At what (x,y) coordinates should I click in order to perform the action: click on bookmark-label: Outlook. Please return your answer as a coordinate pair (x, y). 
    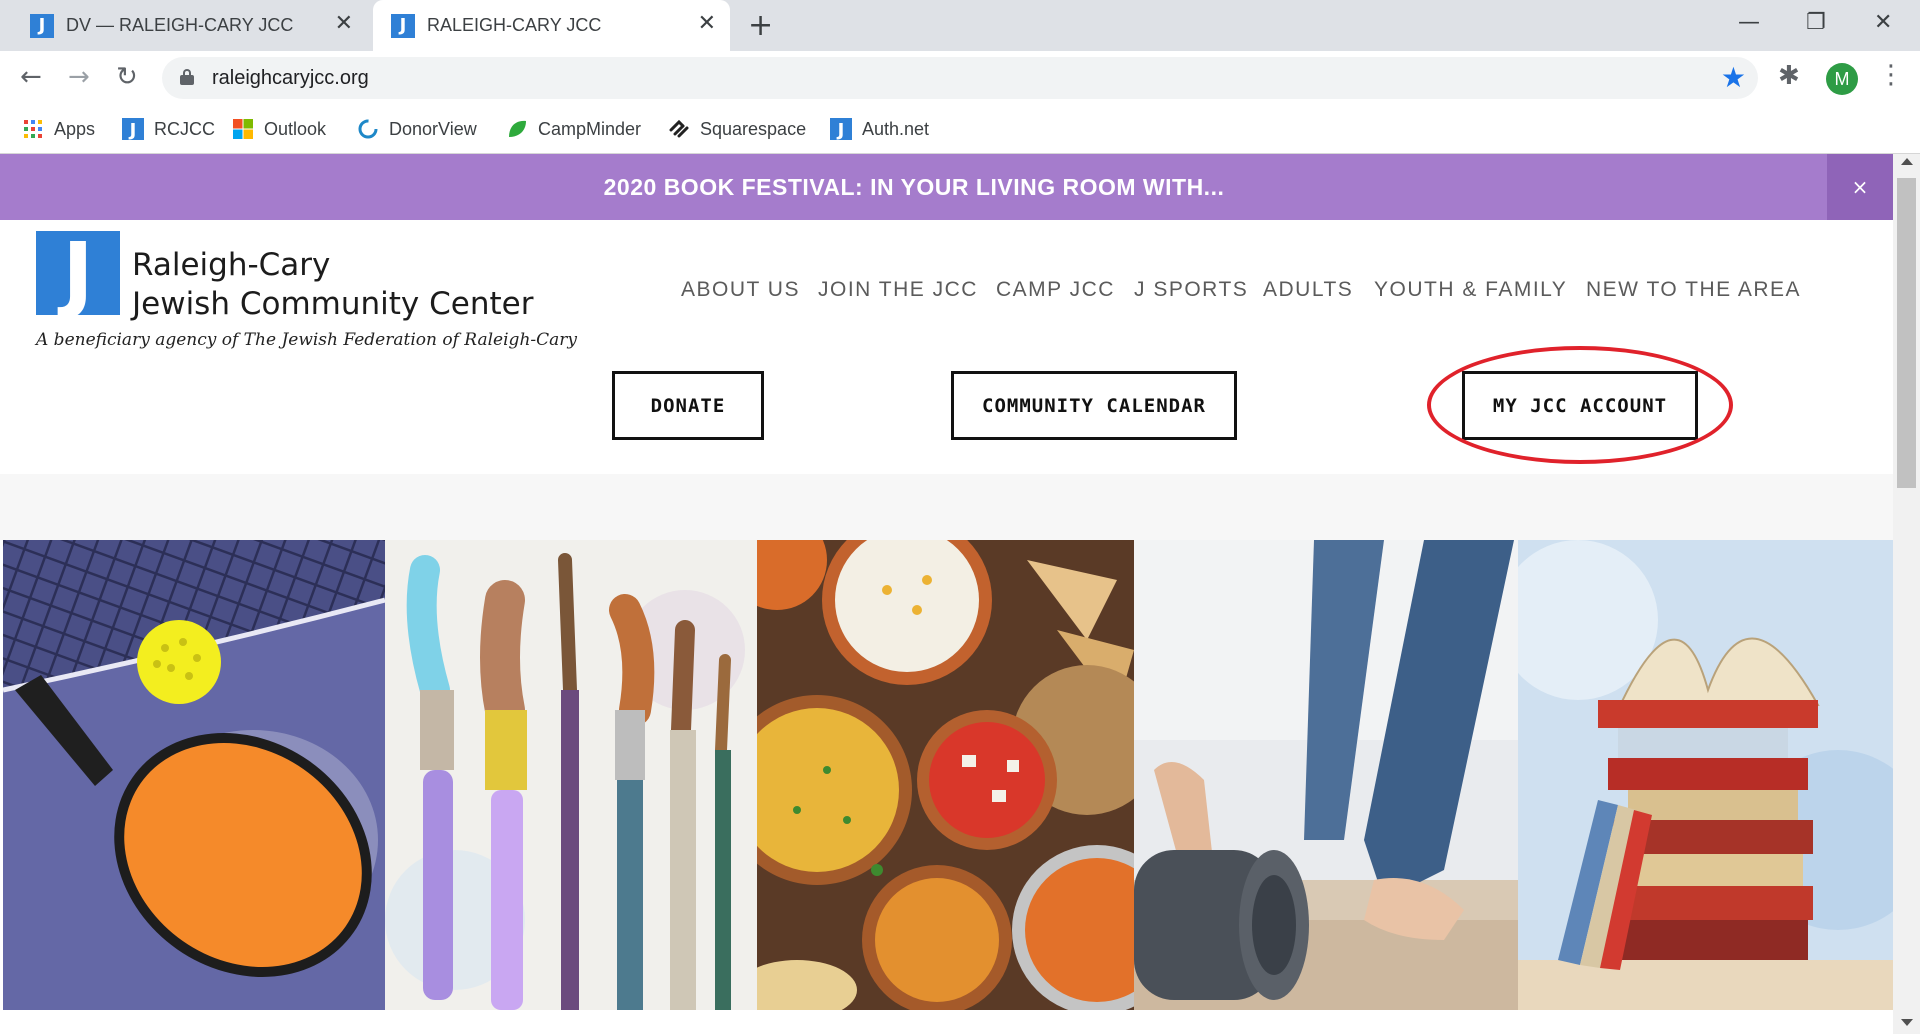
    Looking at the image, I should click on (295, 128).